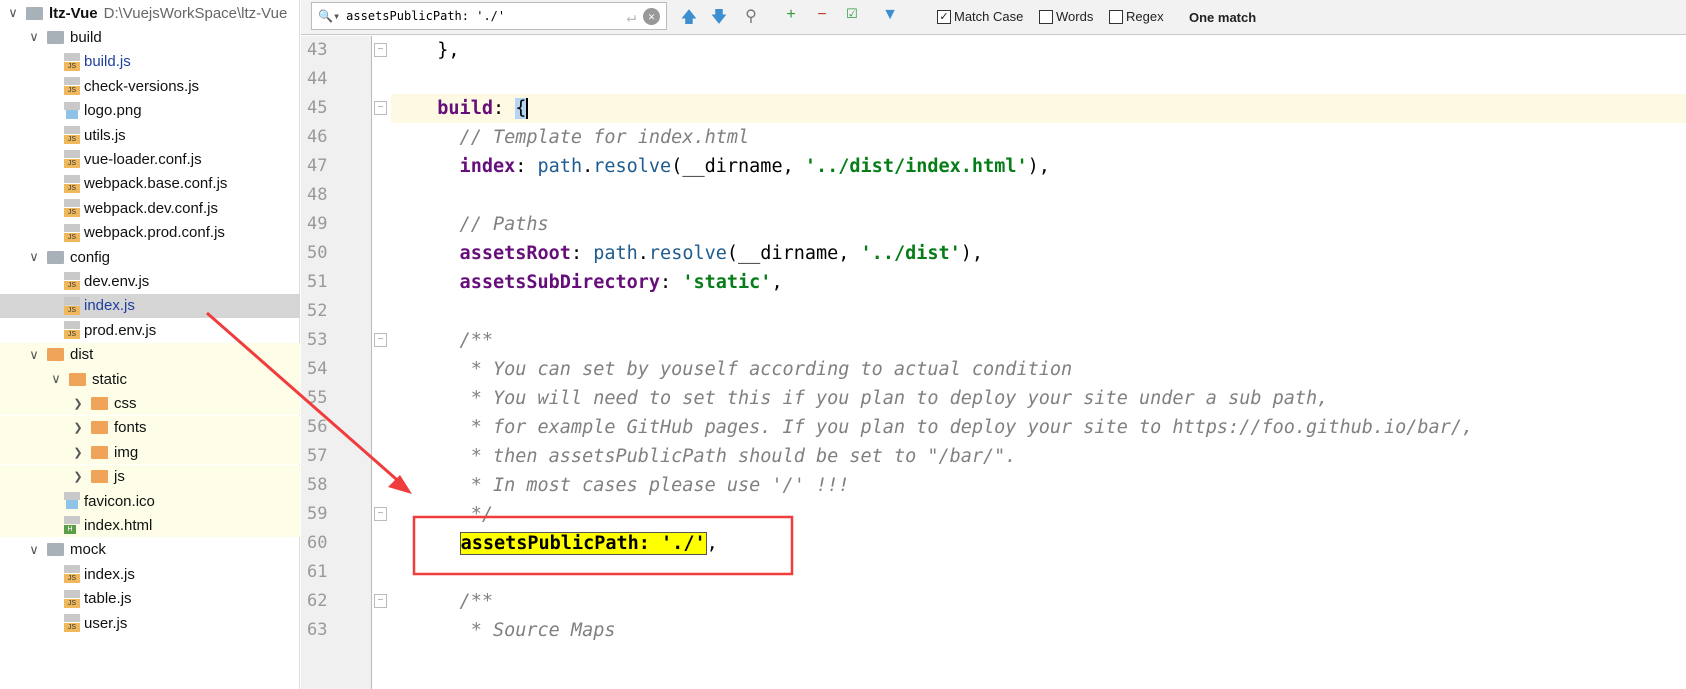  Describe the element at coordinates (90, 257) in the screenshot. I see `tree-item-label: config` at that location.